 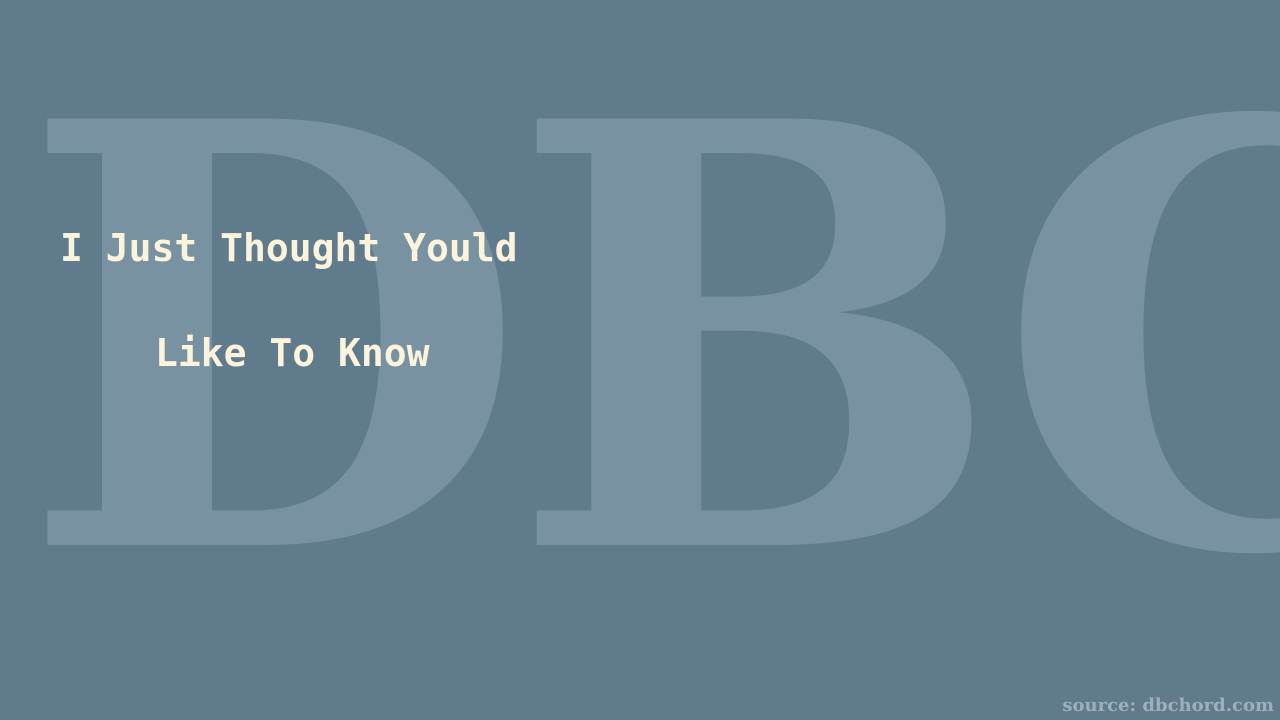 I want to click on source-credit: source: dbchord.com, so click(x=1168, y=705).